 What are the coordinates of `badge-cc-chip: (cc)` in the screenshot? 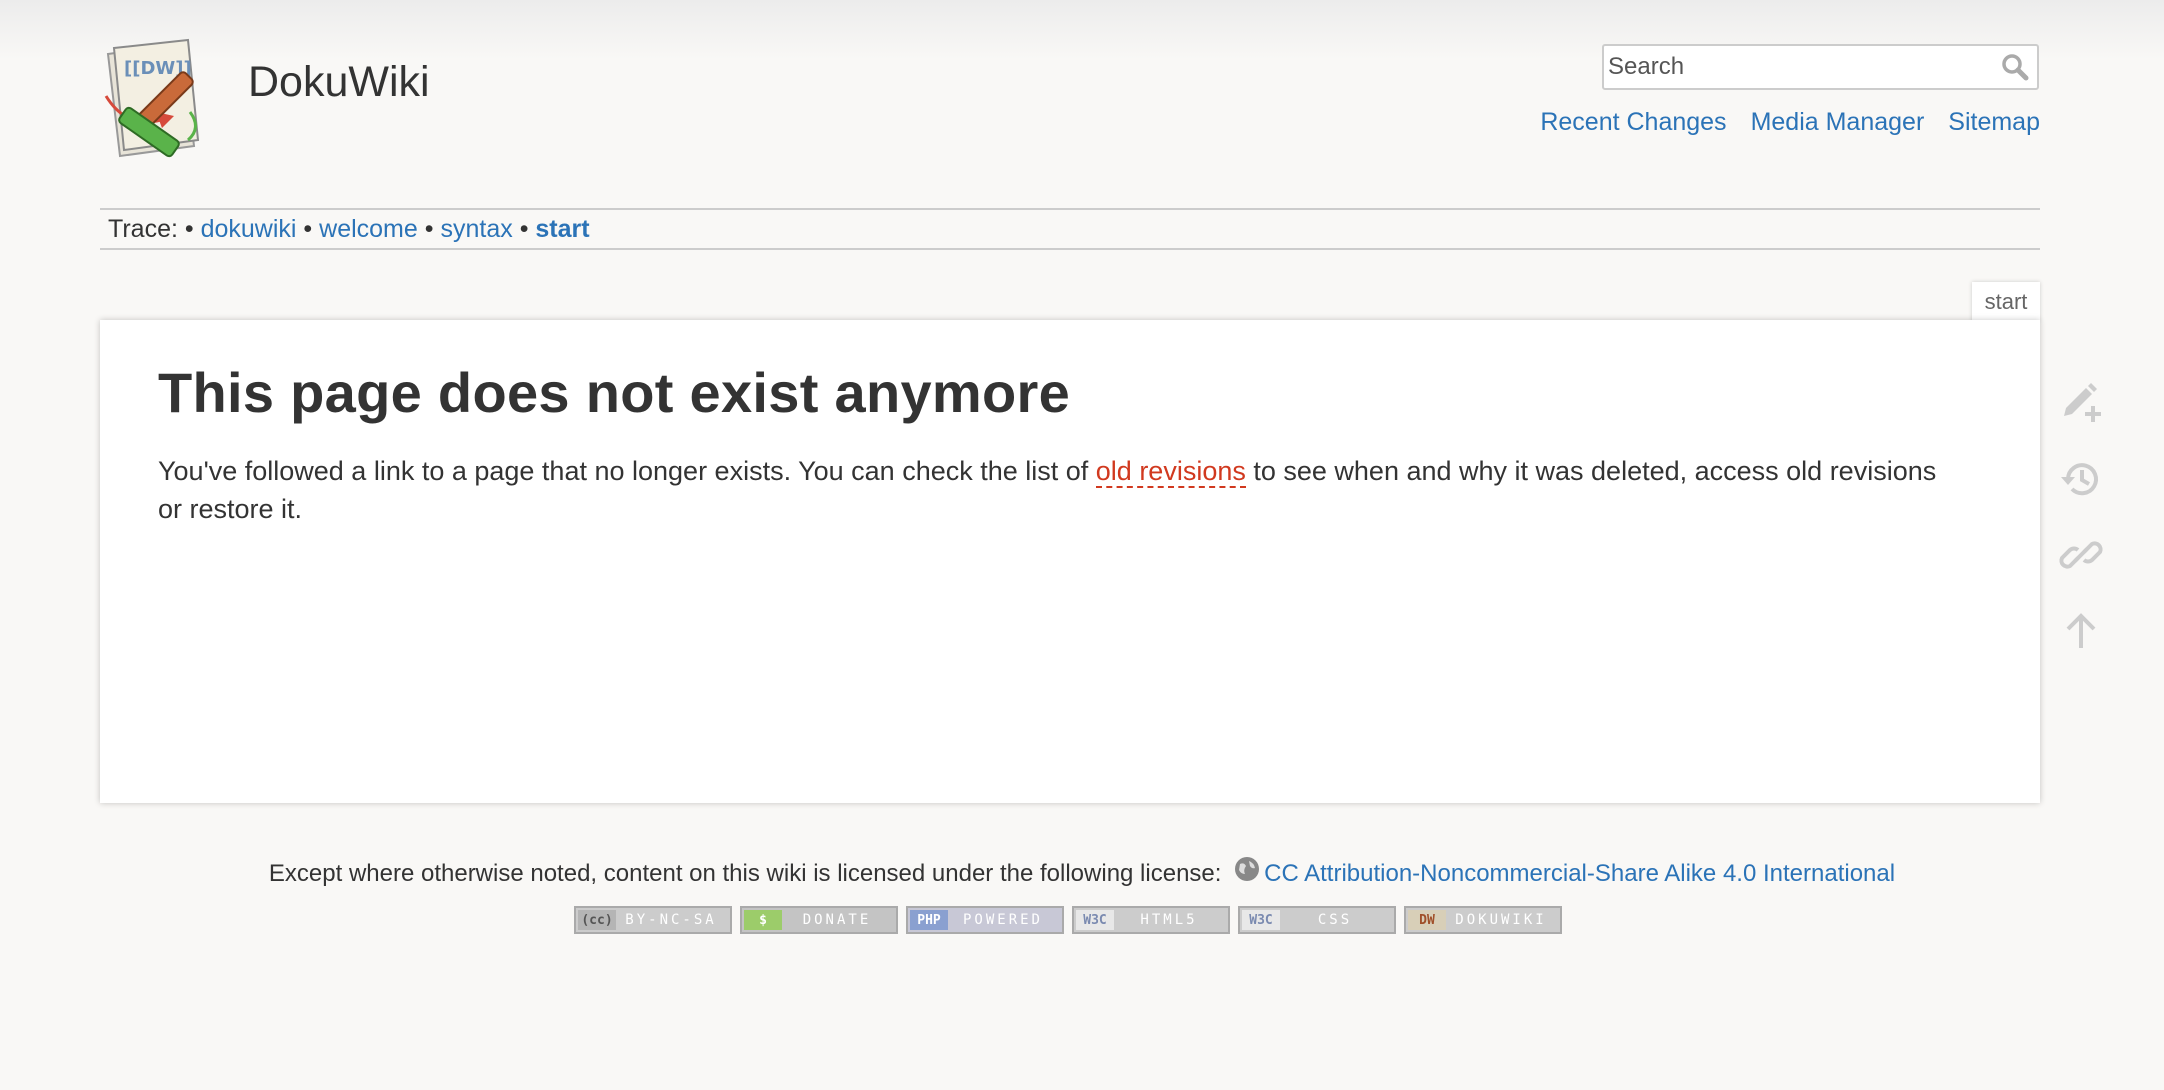 It's located at (597, 920).